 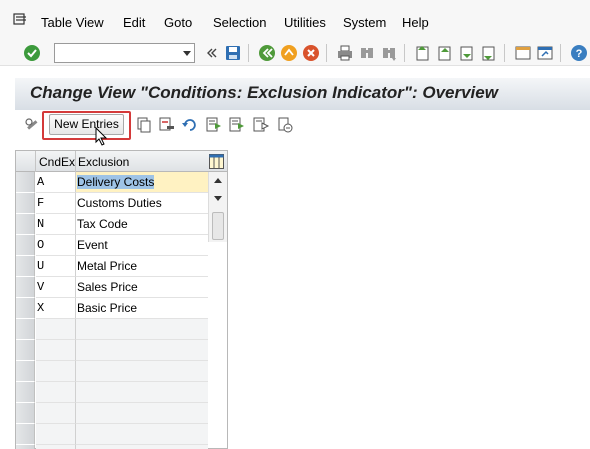 What do you see at coordinates (56, 287) in the screenshot?
I see `cell-cndex: V` at bounding box center [56, 287].